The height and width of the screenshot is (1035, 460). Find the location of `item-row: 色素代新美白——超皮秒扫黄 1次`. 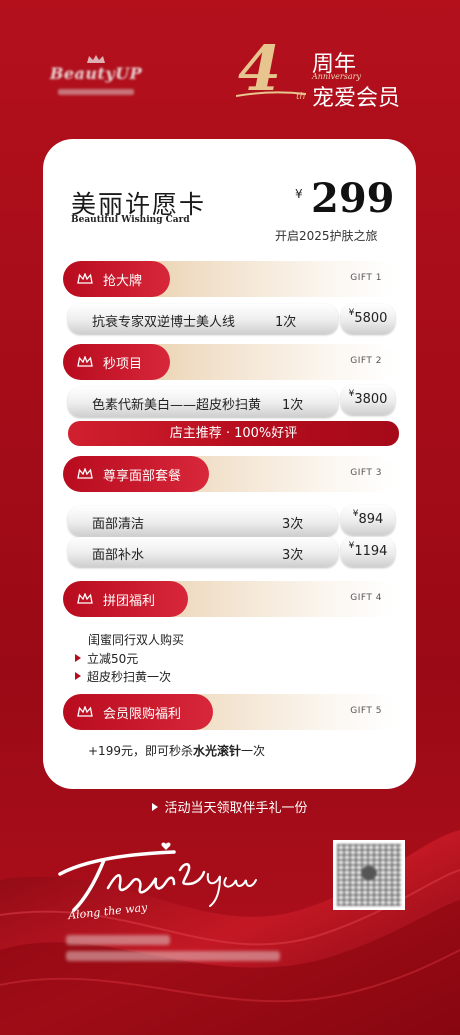

item-row: 色素代新美白——超皮秒扫黄 1次 is located at coordinates (203, 402).